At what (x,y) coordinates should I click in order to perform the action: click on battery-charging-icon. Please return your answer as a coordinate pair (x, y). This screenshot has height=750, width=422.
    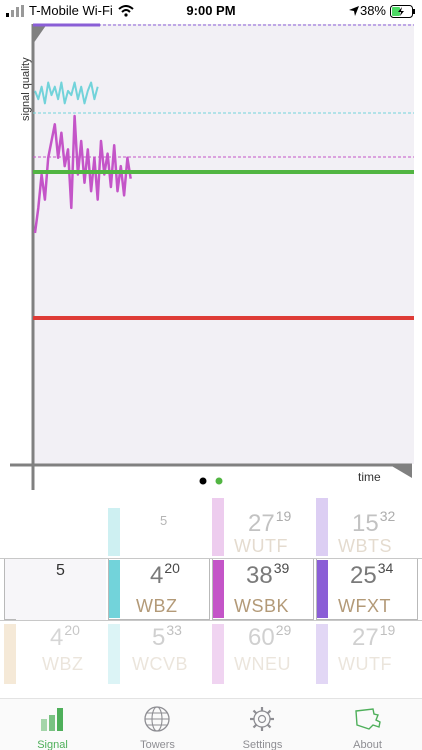
    Looking at the image, I should click on (402, 11).